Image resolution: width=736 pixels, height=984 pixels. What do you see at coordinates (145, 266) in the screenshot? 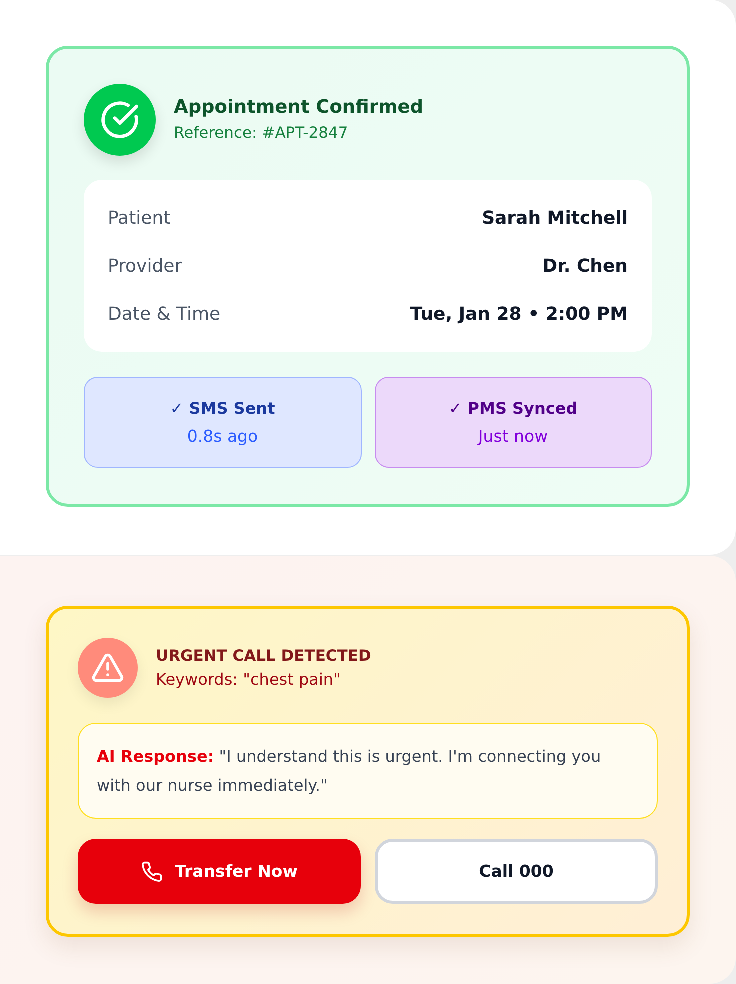
I see `detail-label: Provider` at bounding box center [145, 266].